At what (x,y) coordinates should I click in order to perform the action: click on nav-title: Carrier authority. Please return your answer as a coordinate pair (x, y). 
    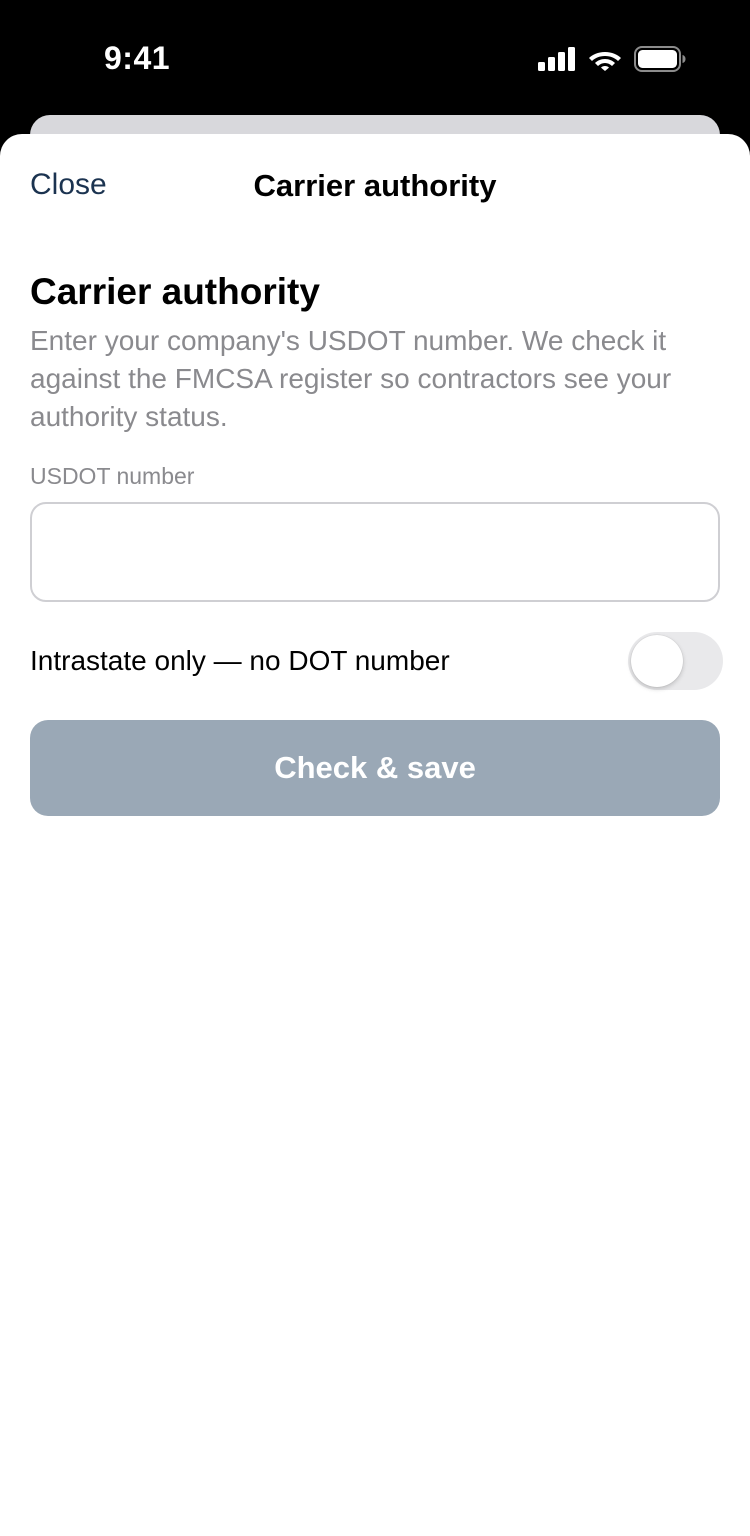
    Looking at the image, I should click on (375, 185).